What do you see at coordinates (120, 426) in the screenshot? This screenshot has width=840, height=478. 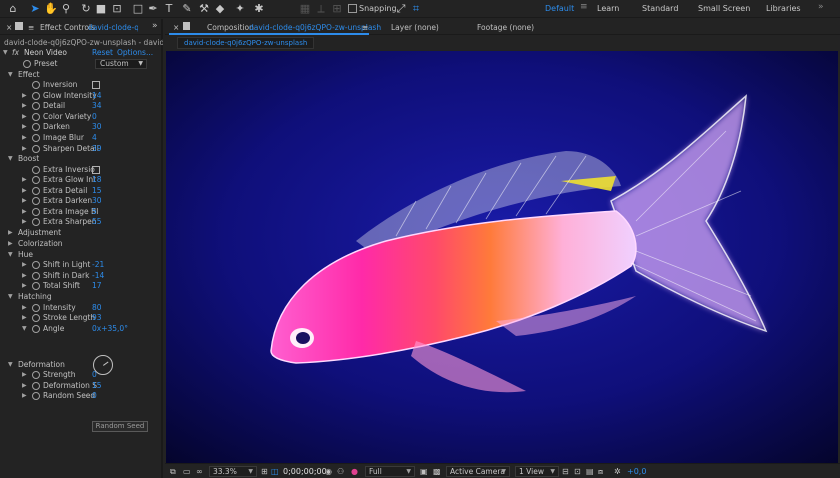 I see `random-seed-button: Random Seed` at bounding box center [120, 426].